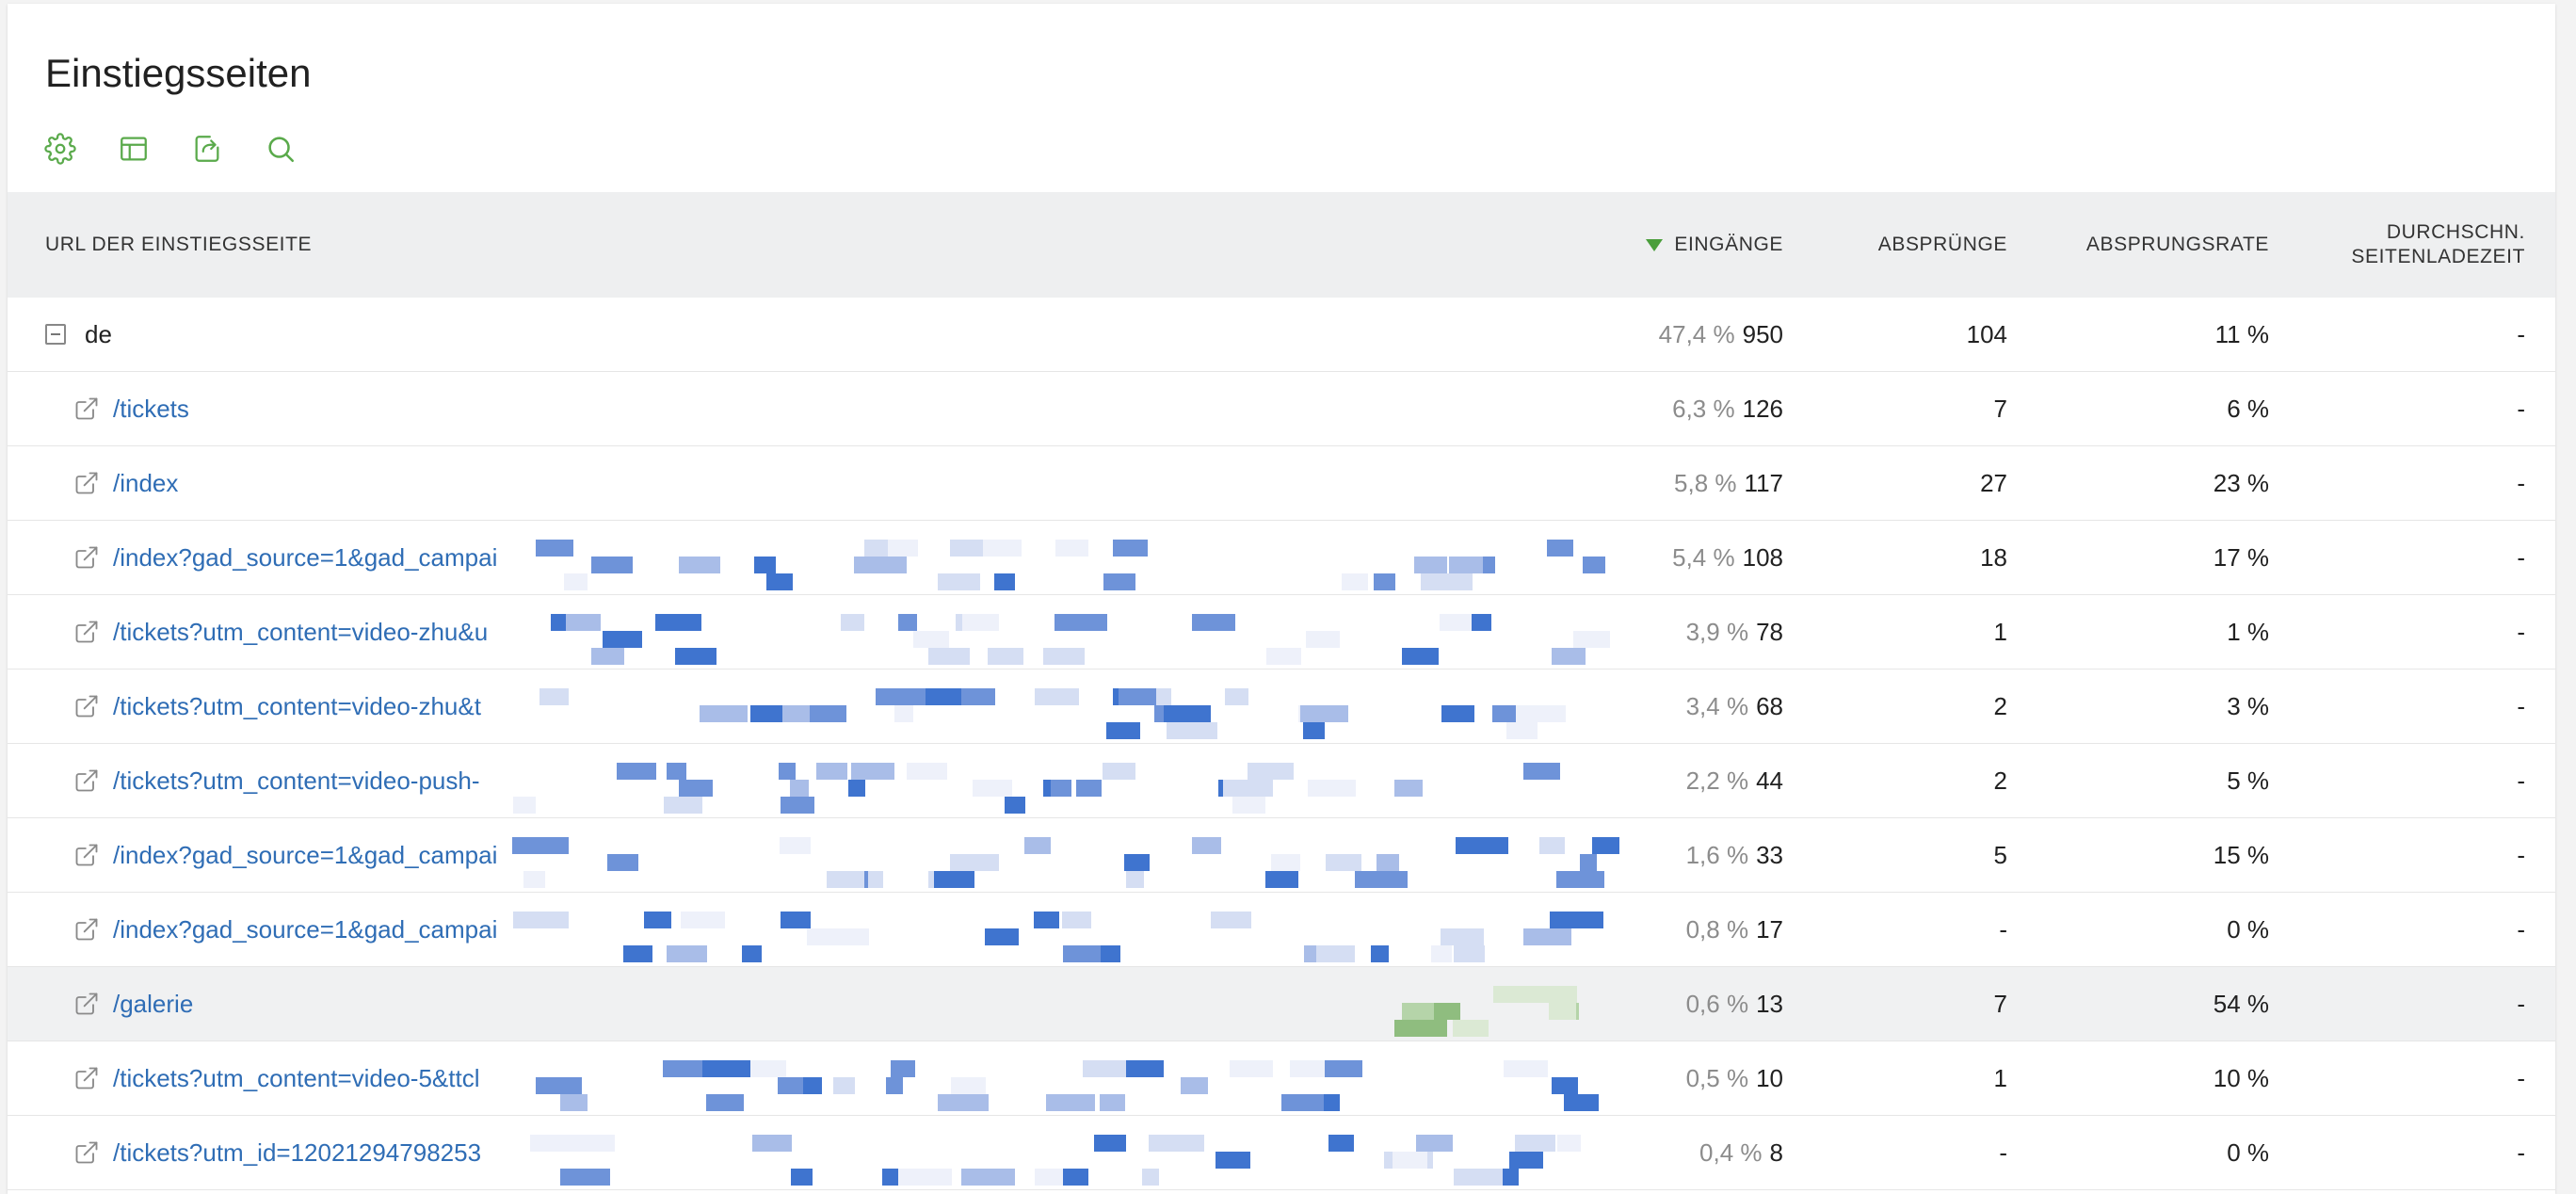 The image size is (2576, 1194). What do you see at coordinates (153, 1005) in the screenshot?
I see `row-url-link: /galerie` at bounding box center [153, 1005].